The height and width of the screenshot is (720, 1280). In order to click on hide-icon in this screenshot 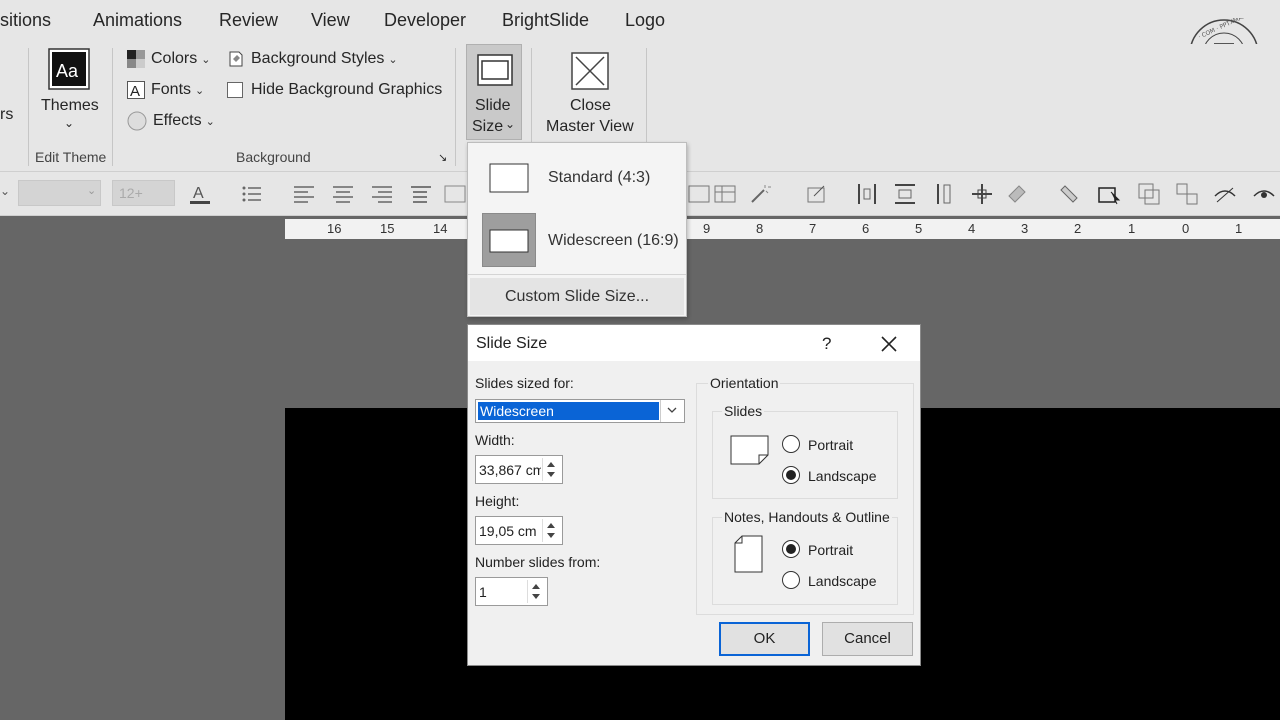, I will do `click(1225, 194)`.